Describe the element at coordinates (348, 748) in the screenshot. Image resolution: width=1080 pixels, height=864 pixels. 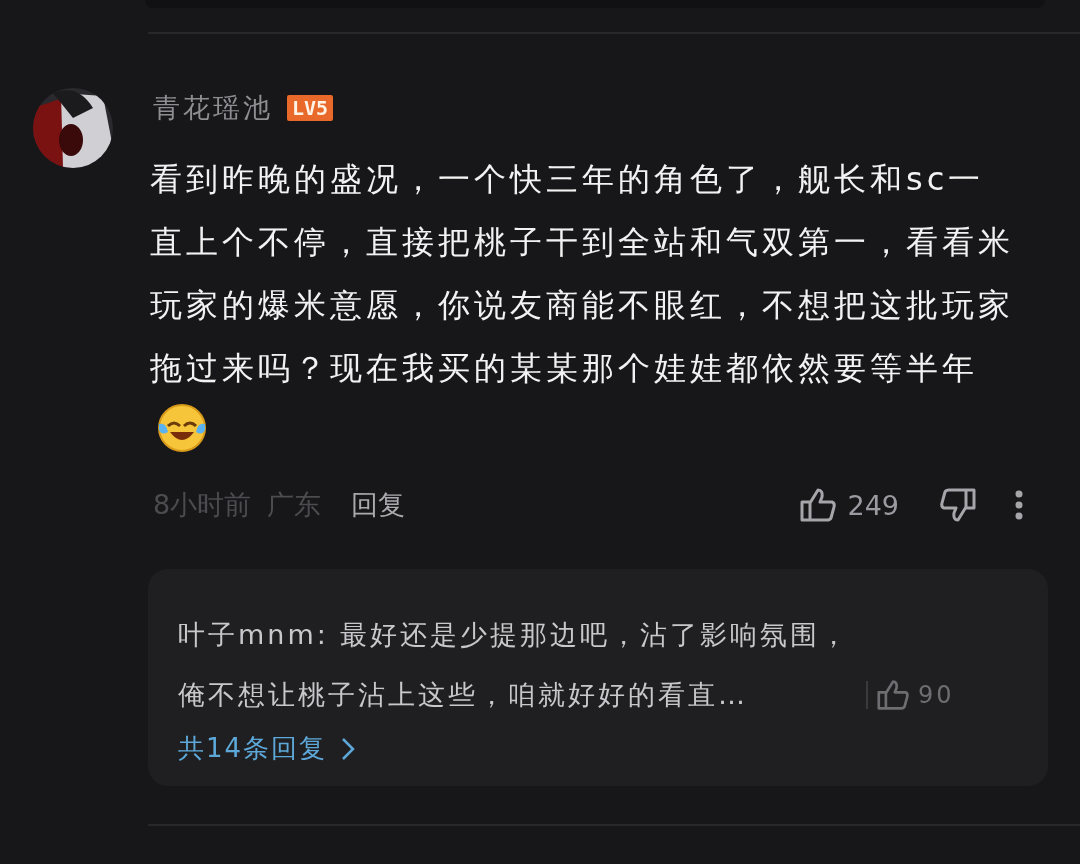
I see `chevron-right-icon` at that location.